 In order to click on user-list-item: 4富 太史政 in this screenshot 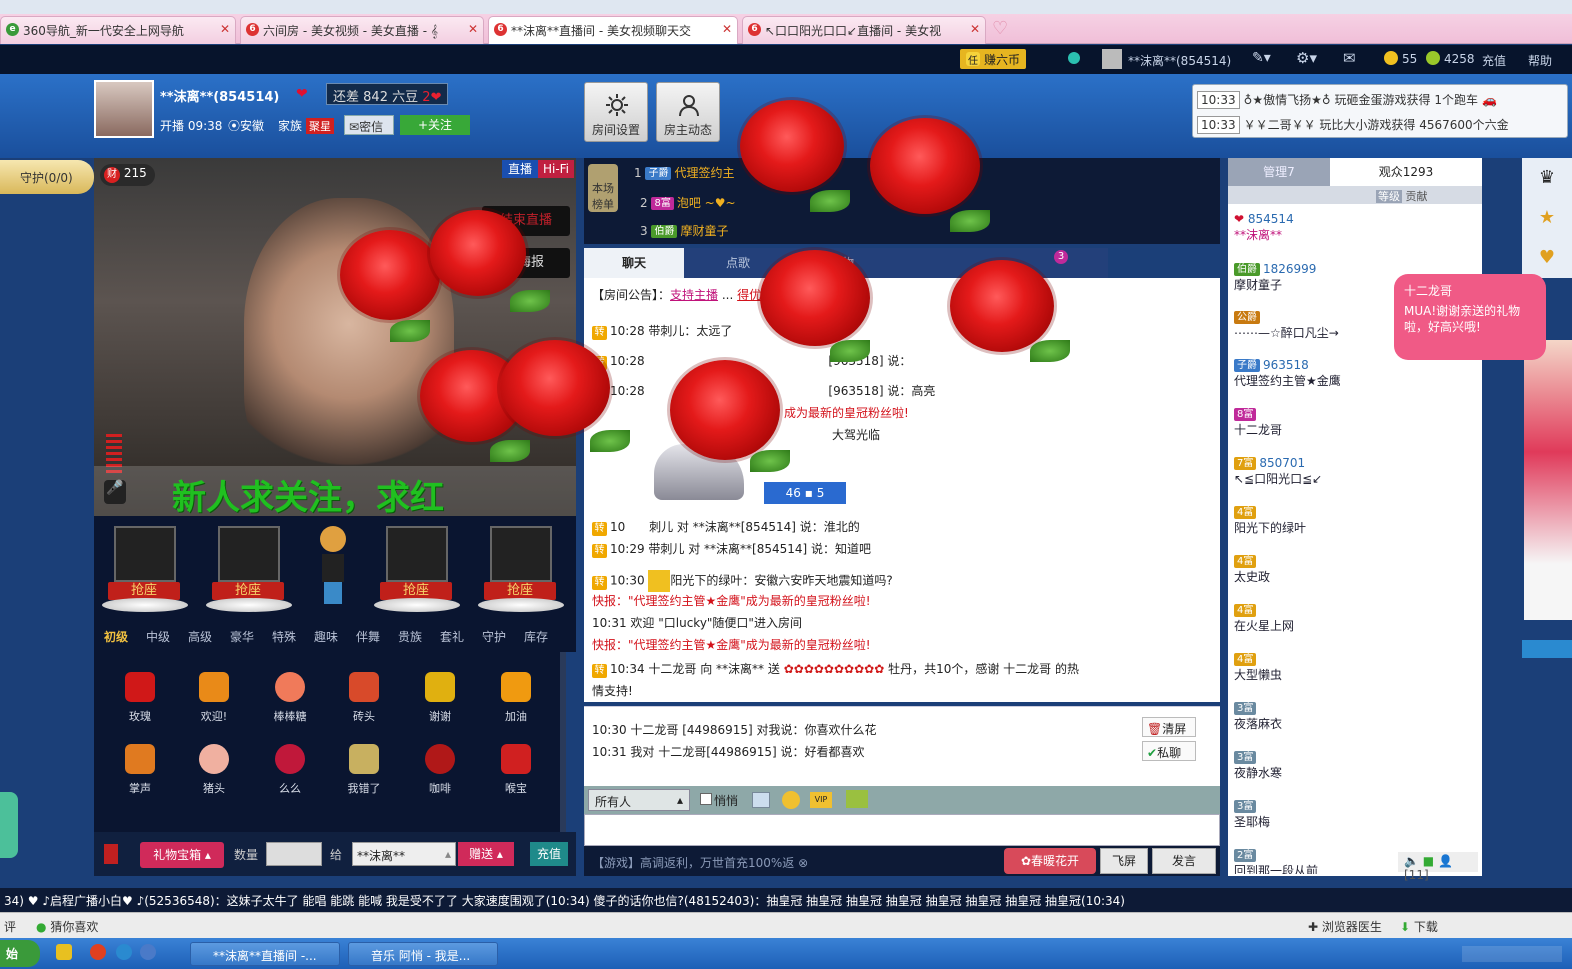, I will do `click(1354, 569)`.